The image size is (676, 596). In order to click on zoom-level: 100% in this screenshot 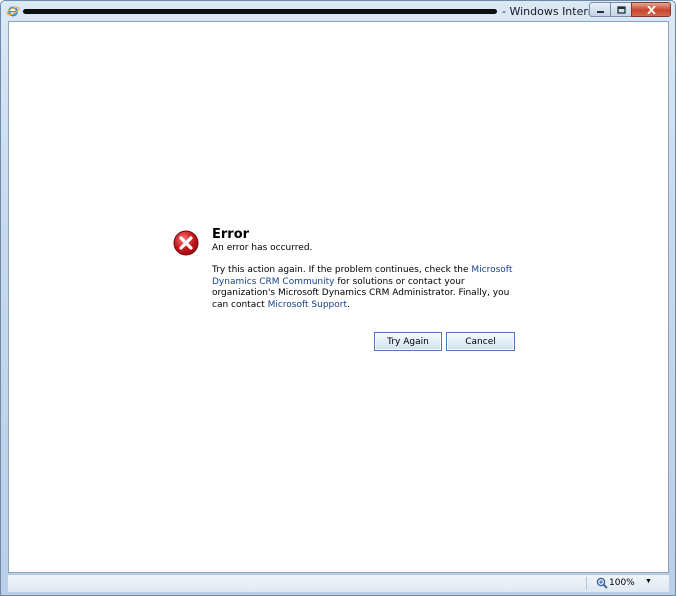, I will do `click(622, 583)`.